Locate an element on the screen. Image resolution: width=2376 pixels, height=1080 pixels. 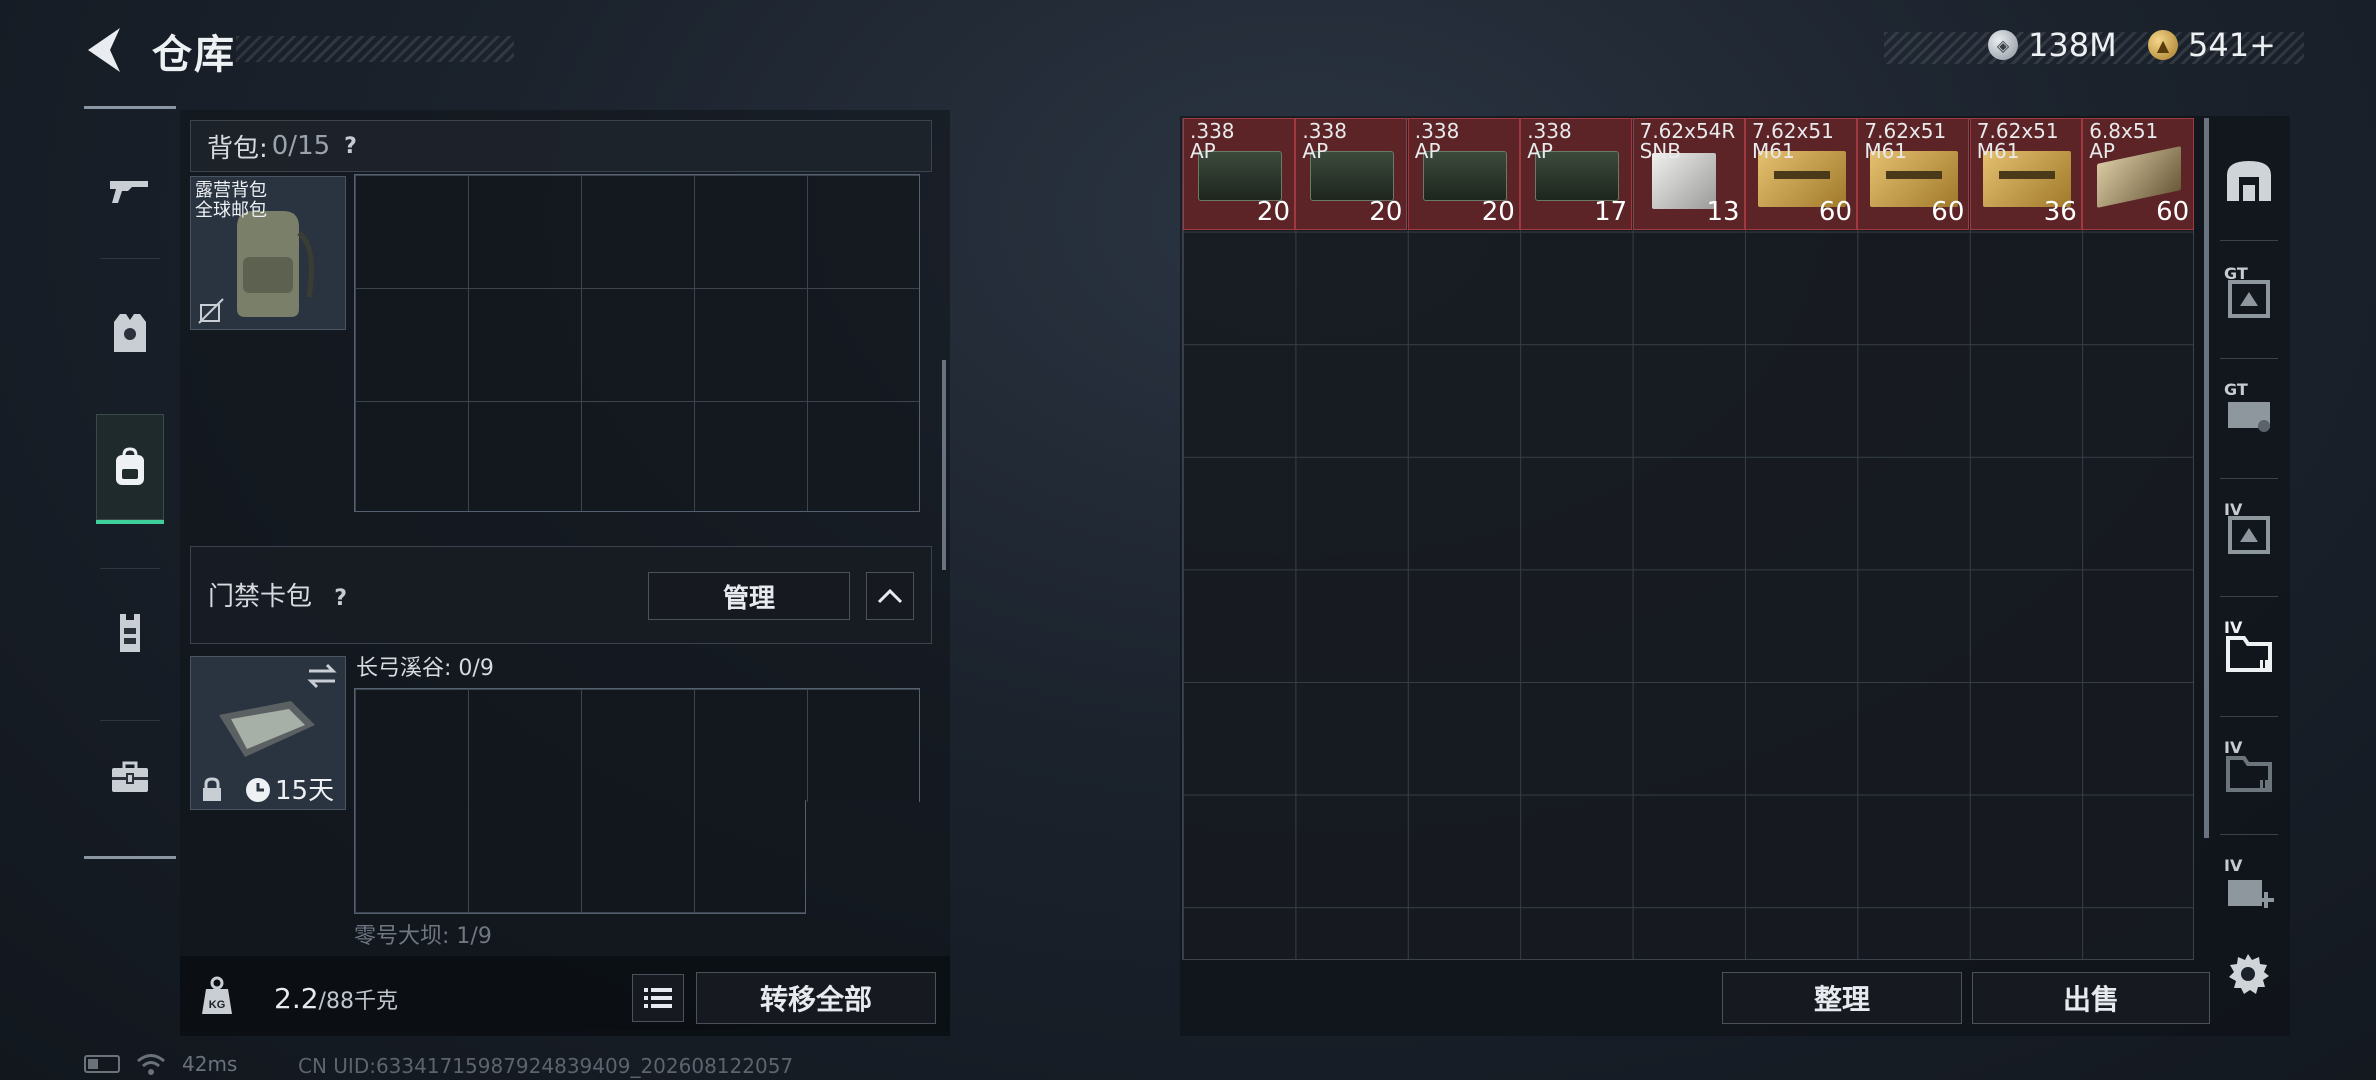
storage-scrollbar is located at coordinates (2206, 478).